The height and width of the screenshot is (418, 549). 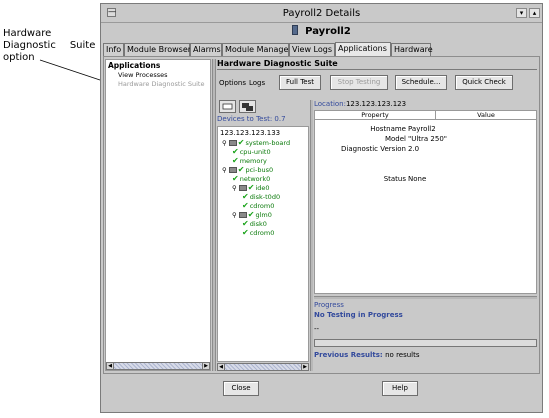 What do you see at coordinates (19, 57) in the screenshot?
I see `callout-line-3: option` at bounding box center [19, 57].